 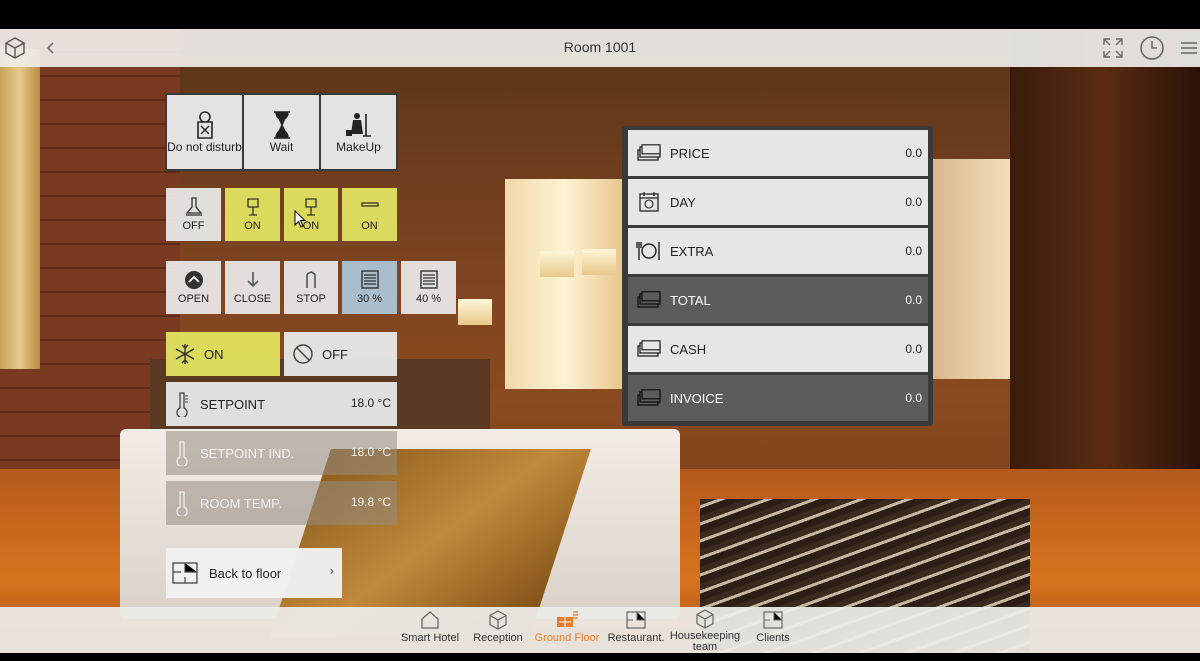 I want to click on hvac-off-button: OFF, so click(x=340, y=354).